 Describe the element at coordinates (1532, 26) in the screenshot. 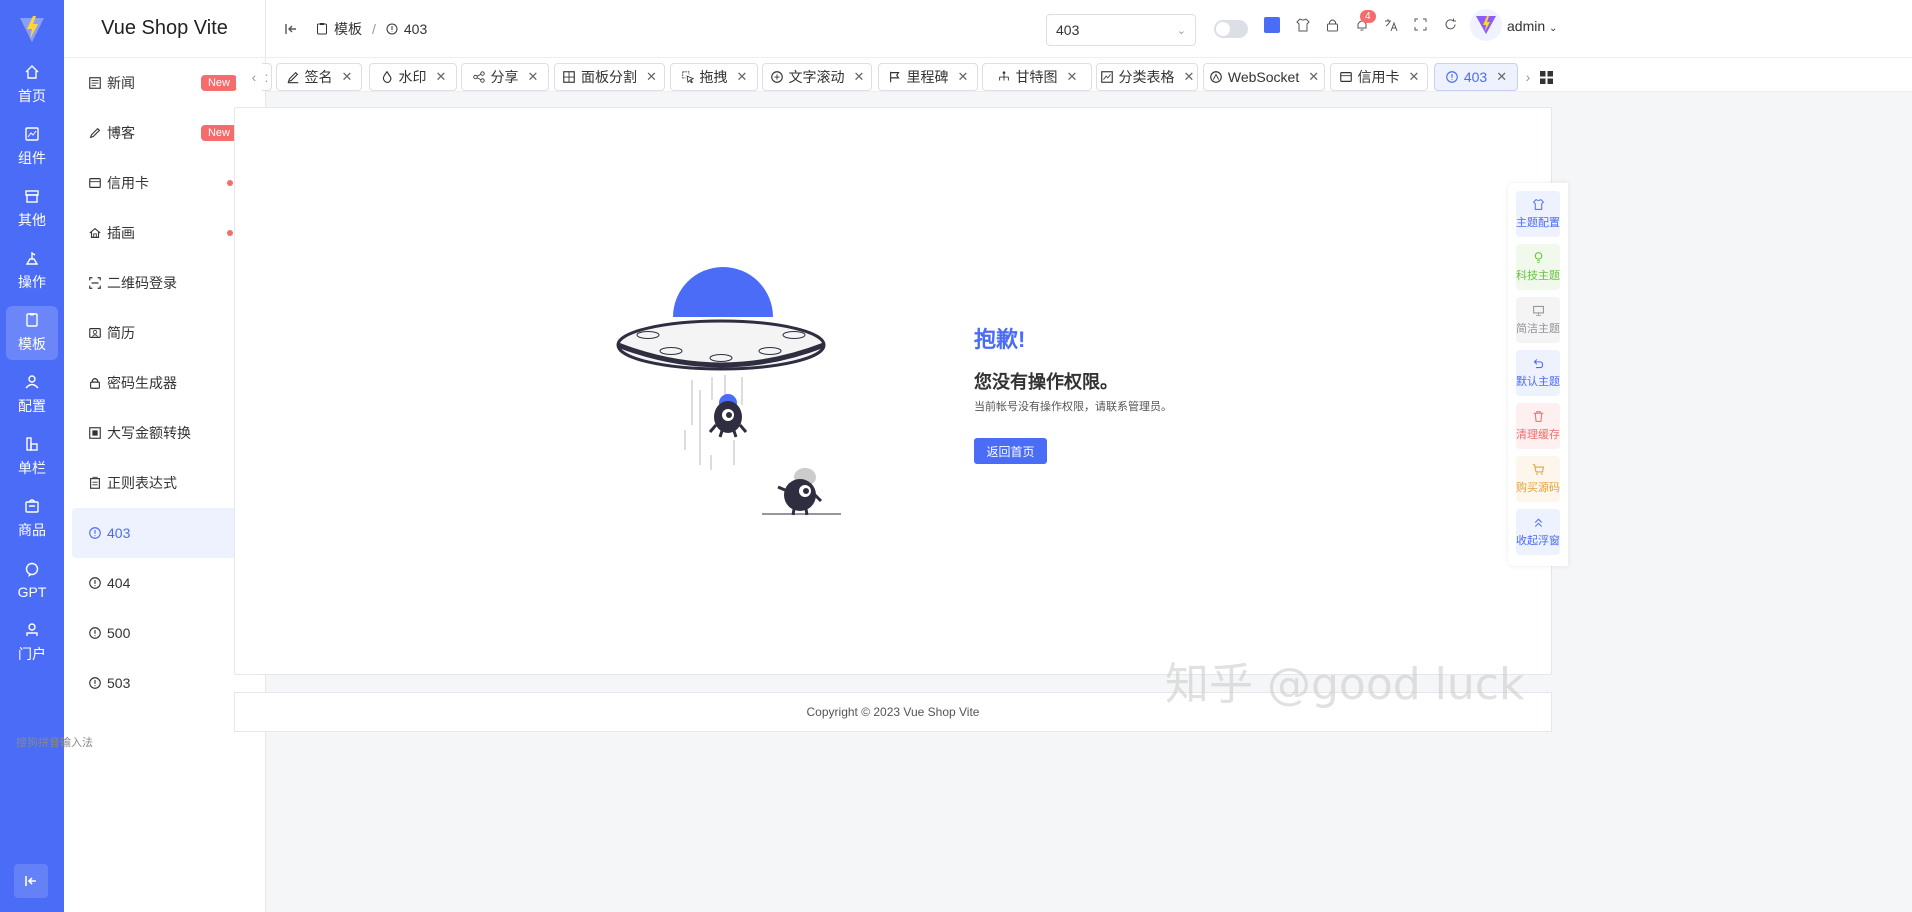

I see `user-menu: admin ⌄` at that location.